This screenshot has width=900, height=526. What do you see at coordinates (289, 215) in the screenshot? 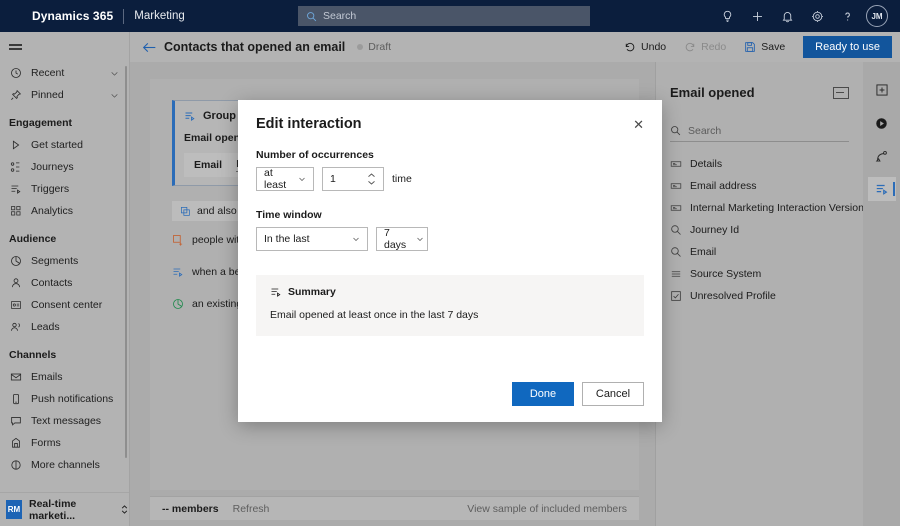
I see `time-window-label: Time window` at bounding box center [289, 215].